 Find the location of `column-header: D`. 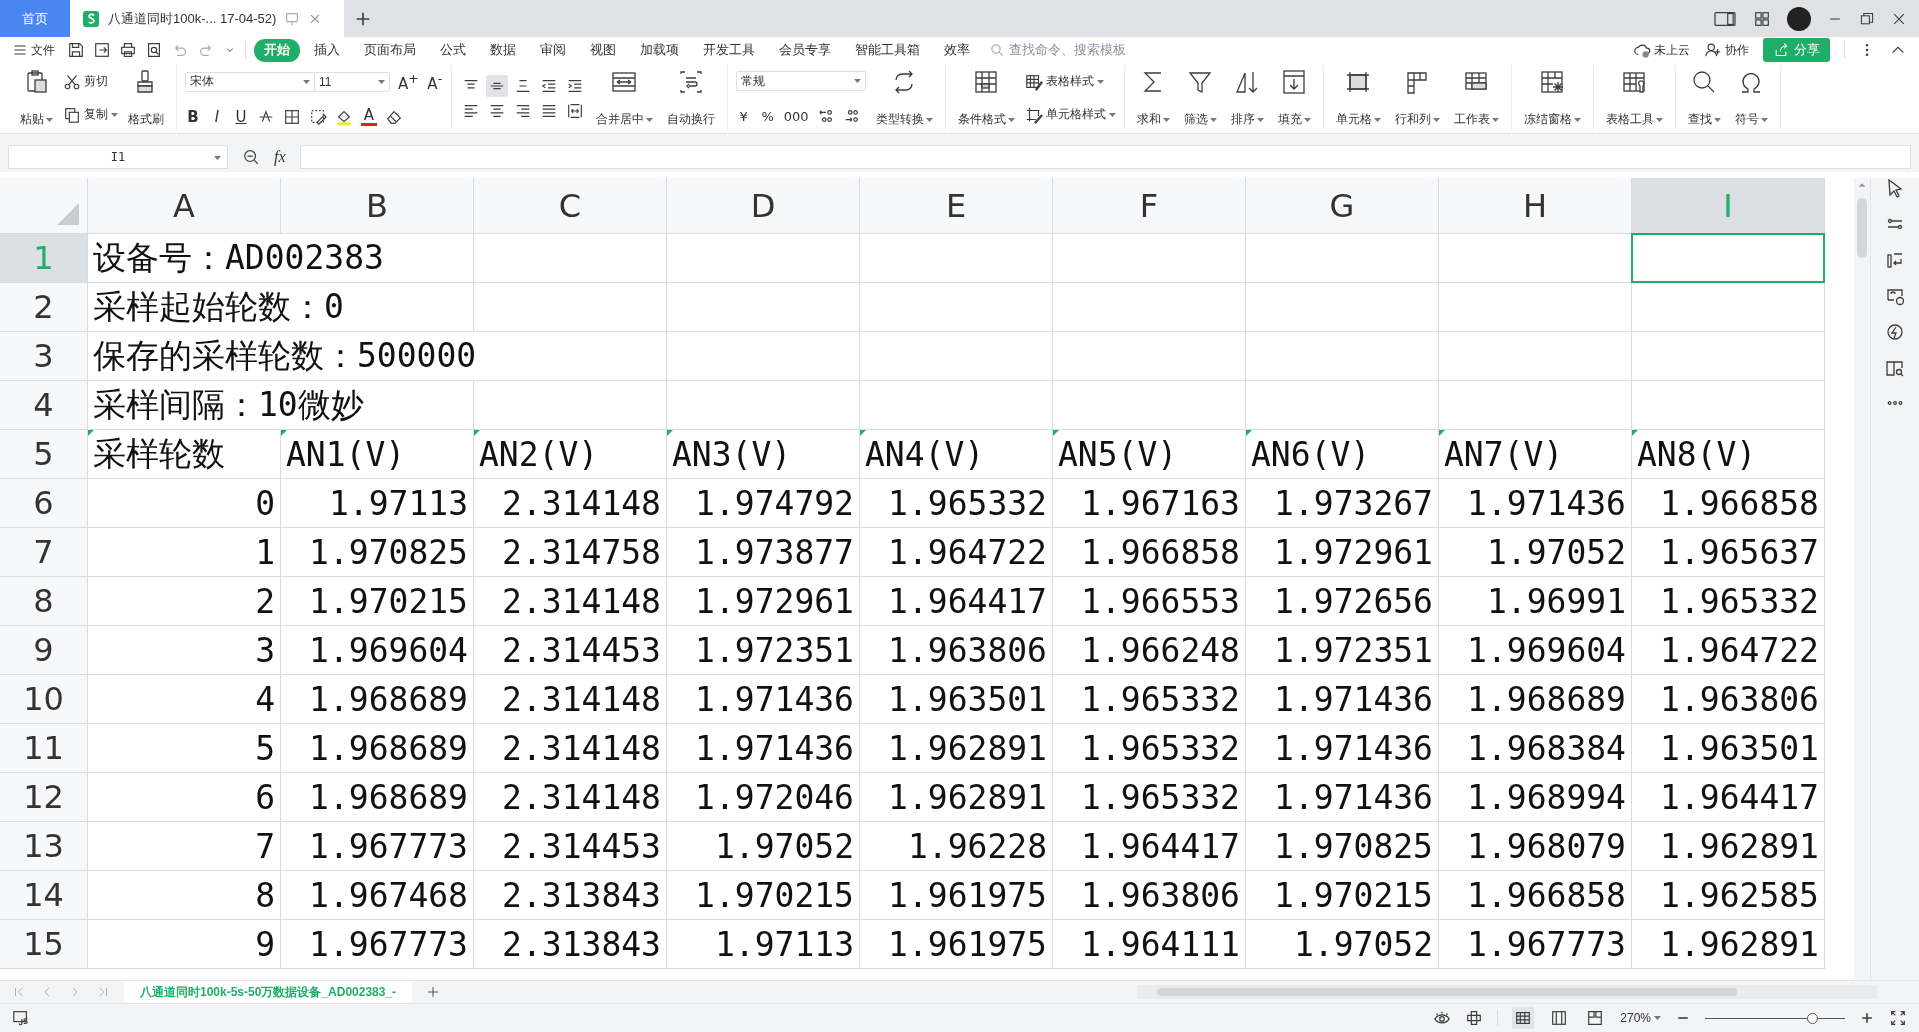

column-header: D is located at coordinates (763, 206).